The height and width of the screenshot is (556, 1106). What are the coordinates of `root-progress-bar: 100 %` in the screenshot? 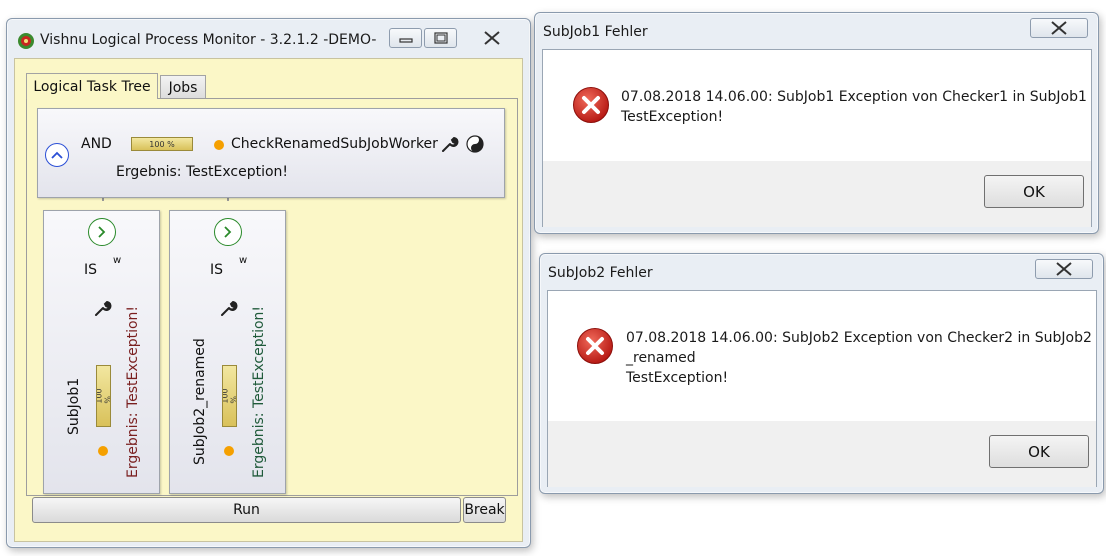 It's located at (162, 144).